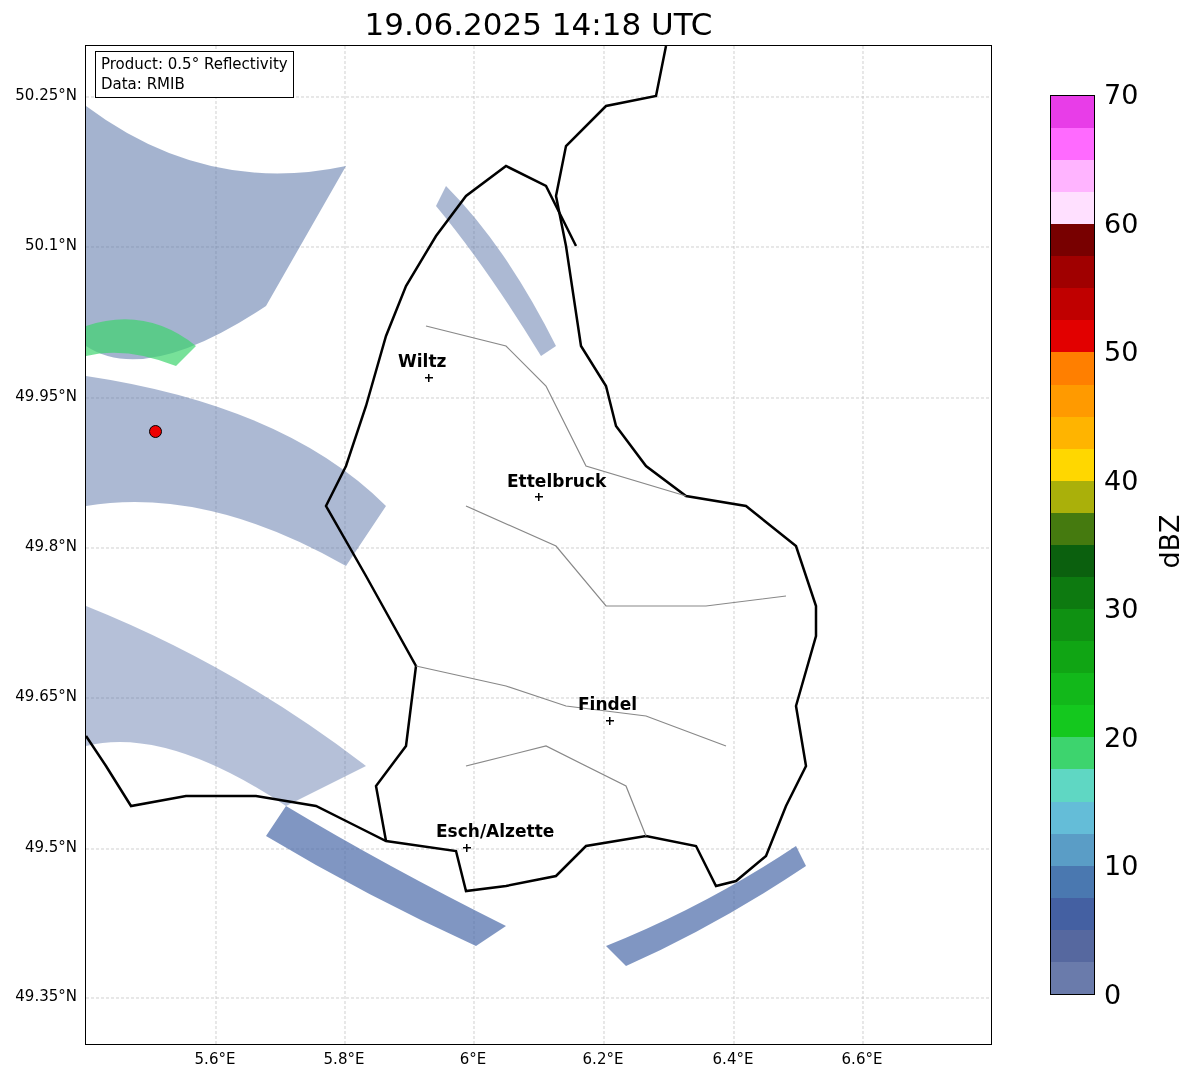 The image size is (1184, 1081). Describe the element at coordinates (557, 481) in the screenshot. I see `city-label: Ettelbruck` at that location.